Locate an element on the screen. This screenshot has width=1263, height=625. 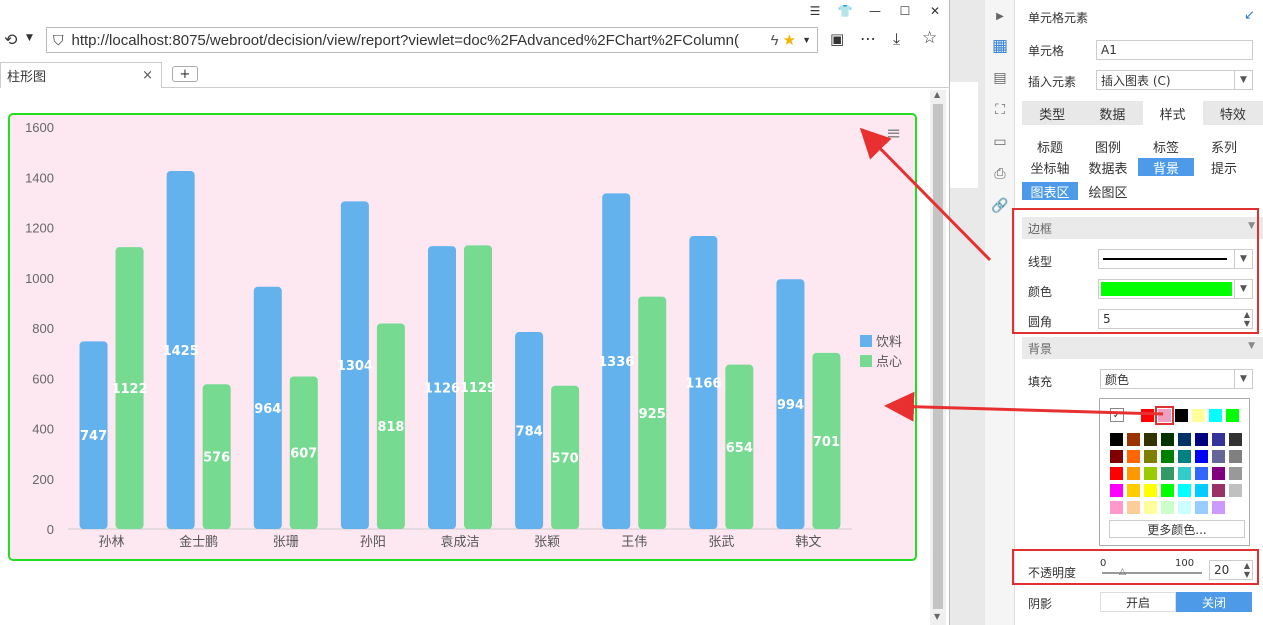
pin-icon: ↙ is located at coordinates (1249, 15).